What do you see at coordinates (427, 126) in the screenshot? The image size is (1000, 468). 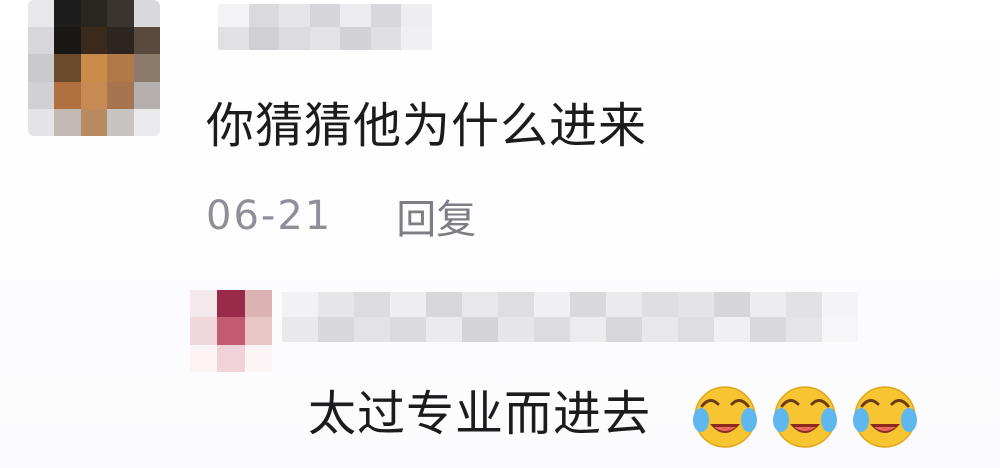 I see `comment-text: 你猜猜他为什么进来` at bounding box center [427, 126].